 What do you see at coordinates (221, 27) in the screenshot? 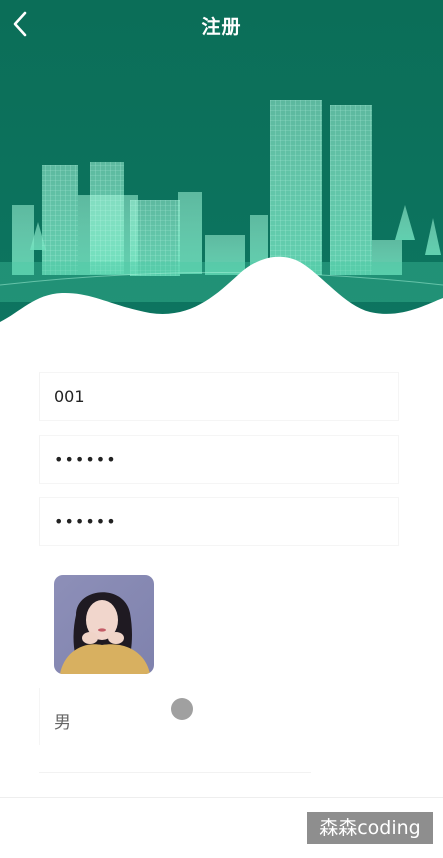
I see `page-title: 注册` at bounding box center [221, 27].